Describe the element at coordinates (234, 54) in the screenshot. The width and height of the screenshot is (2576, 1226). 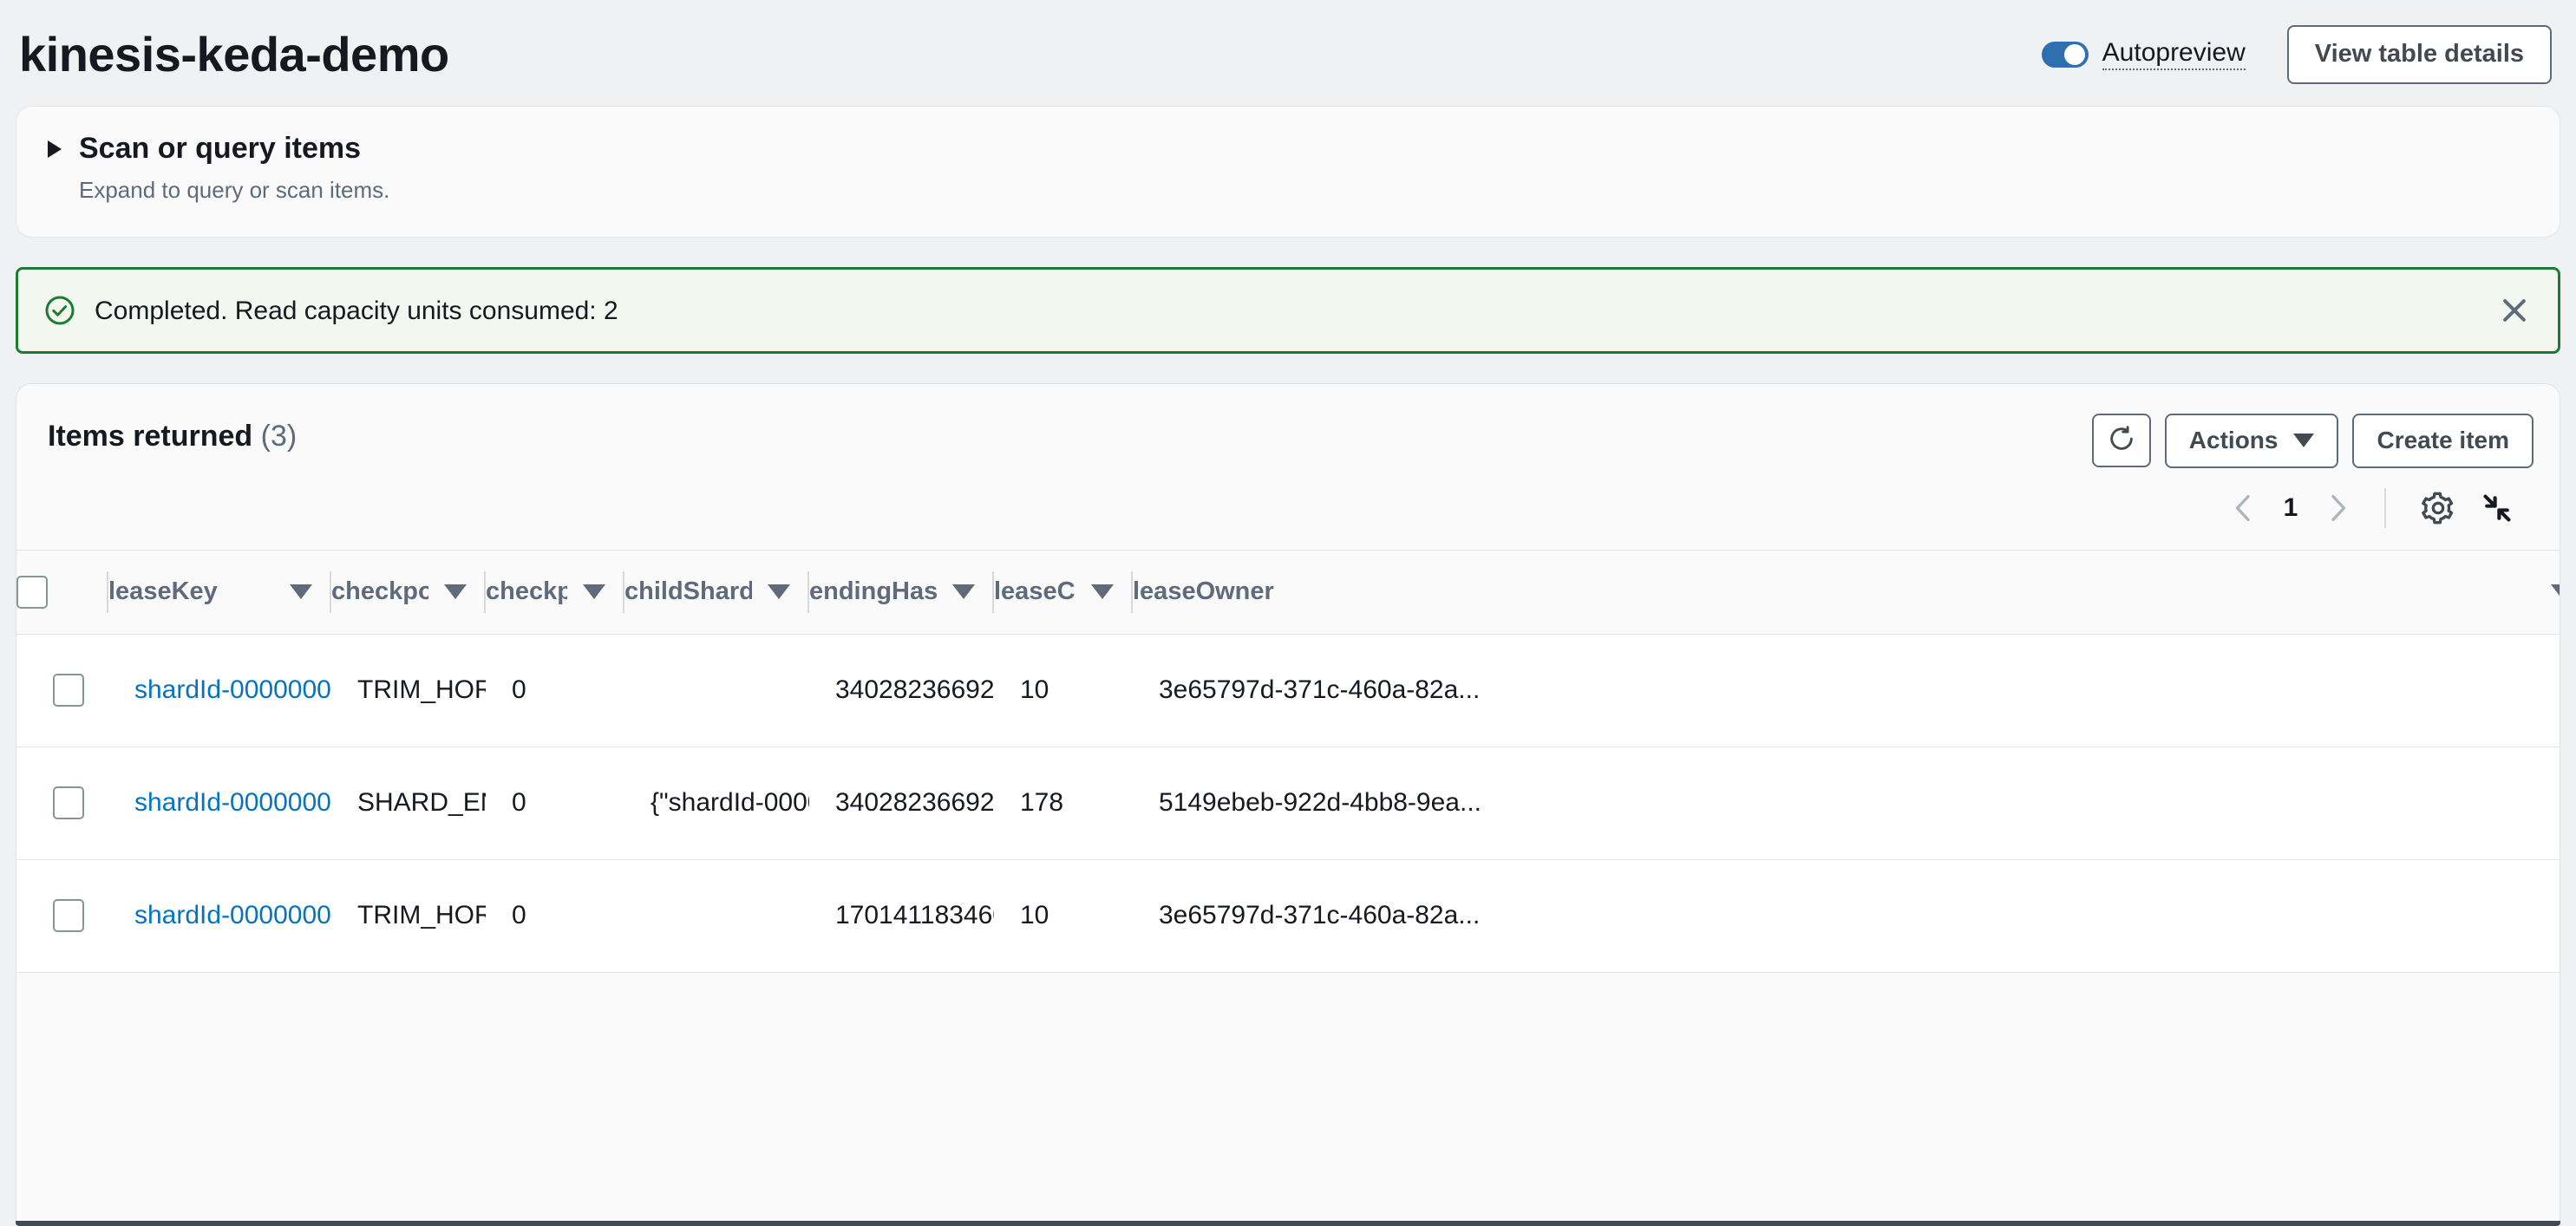
I see `page-title: kinesis-keda-demo` at that location.